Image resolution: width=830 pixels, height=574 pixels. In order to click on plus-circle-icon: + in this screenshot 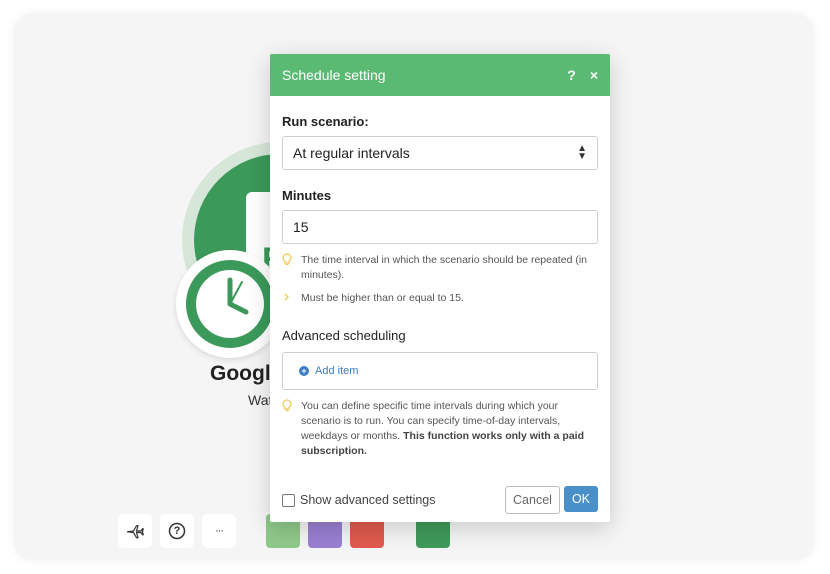, I will do `click(304, 371)`.